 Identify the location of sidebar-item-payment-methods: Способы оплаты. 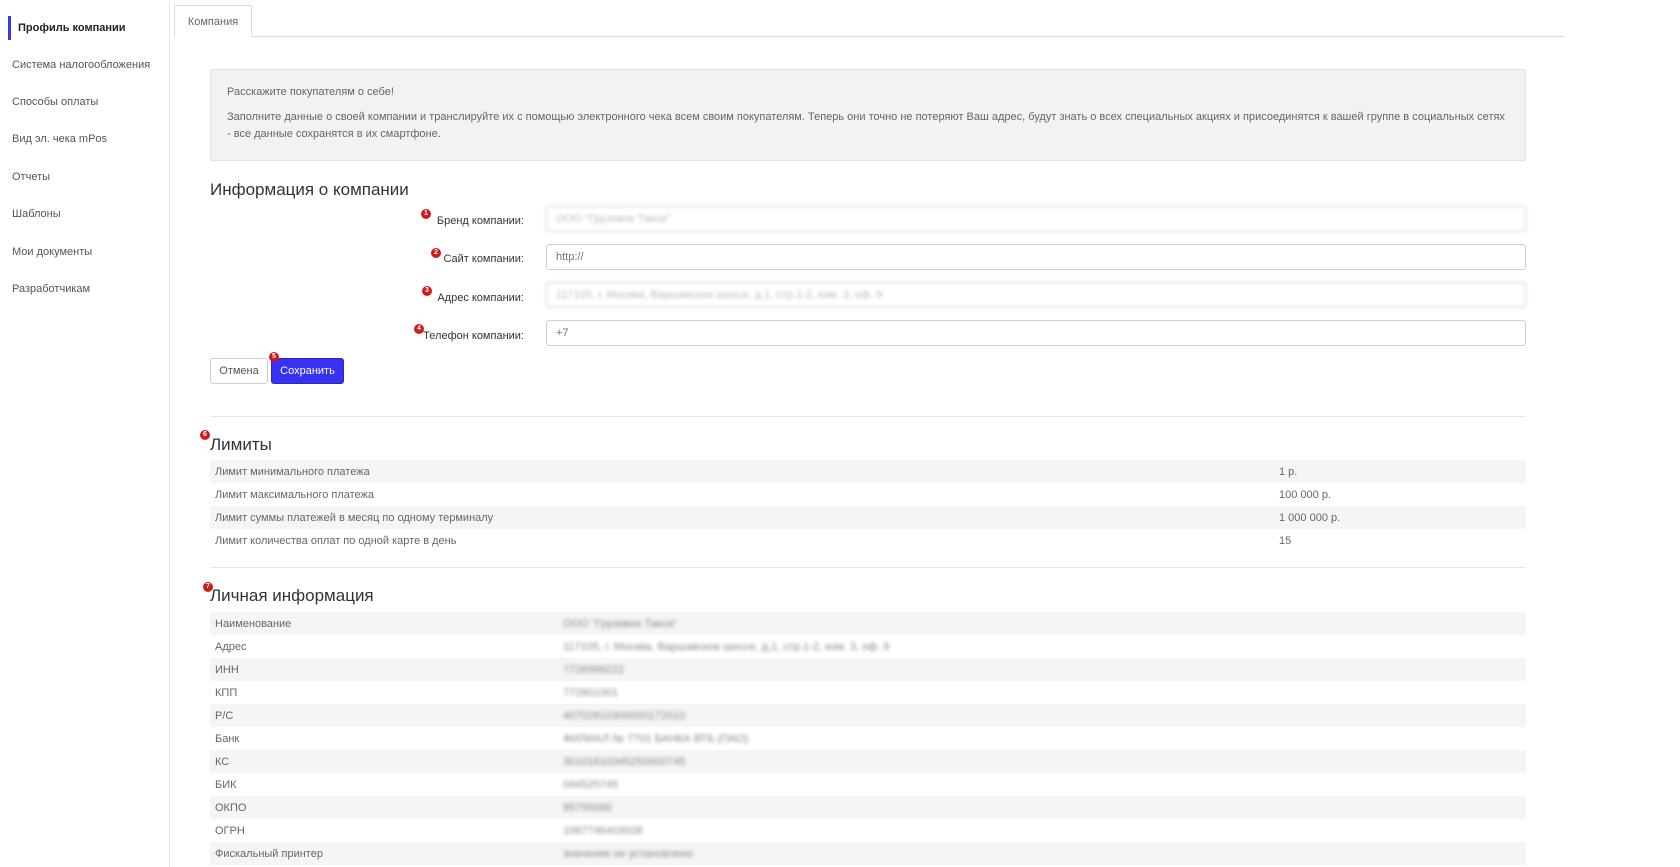
(55, 102).